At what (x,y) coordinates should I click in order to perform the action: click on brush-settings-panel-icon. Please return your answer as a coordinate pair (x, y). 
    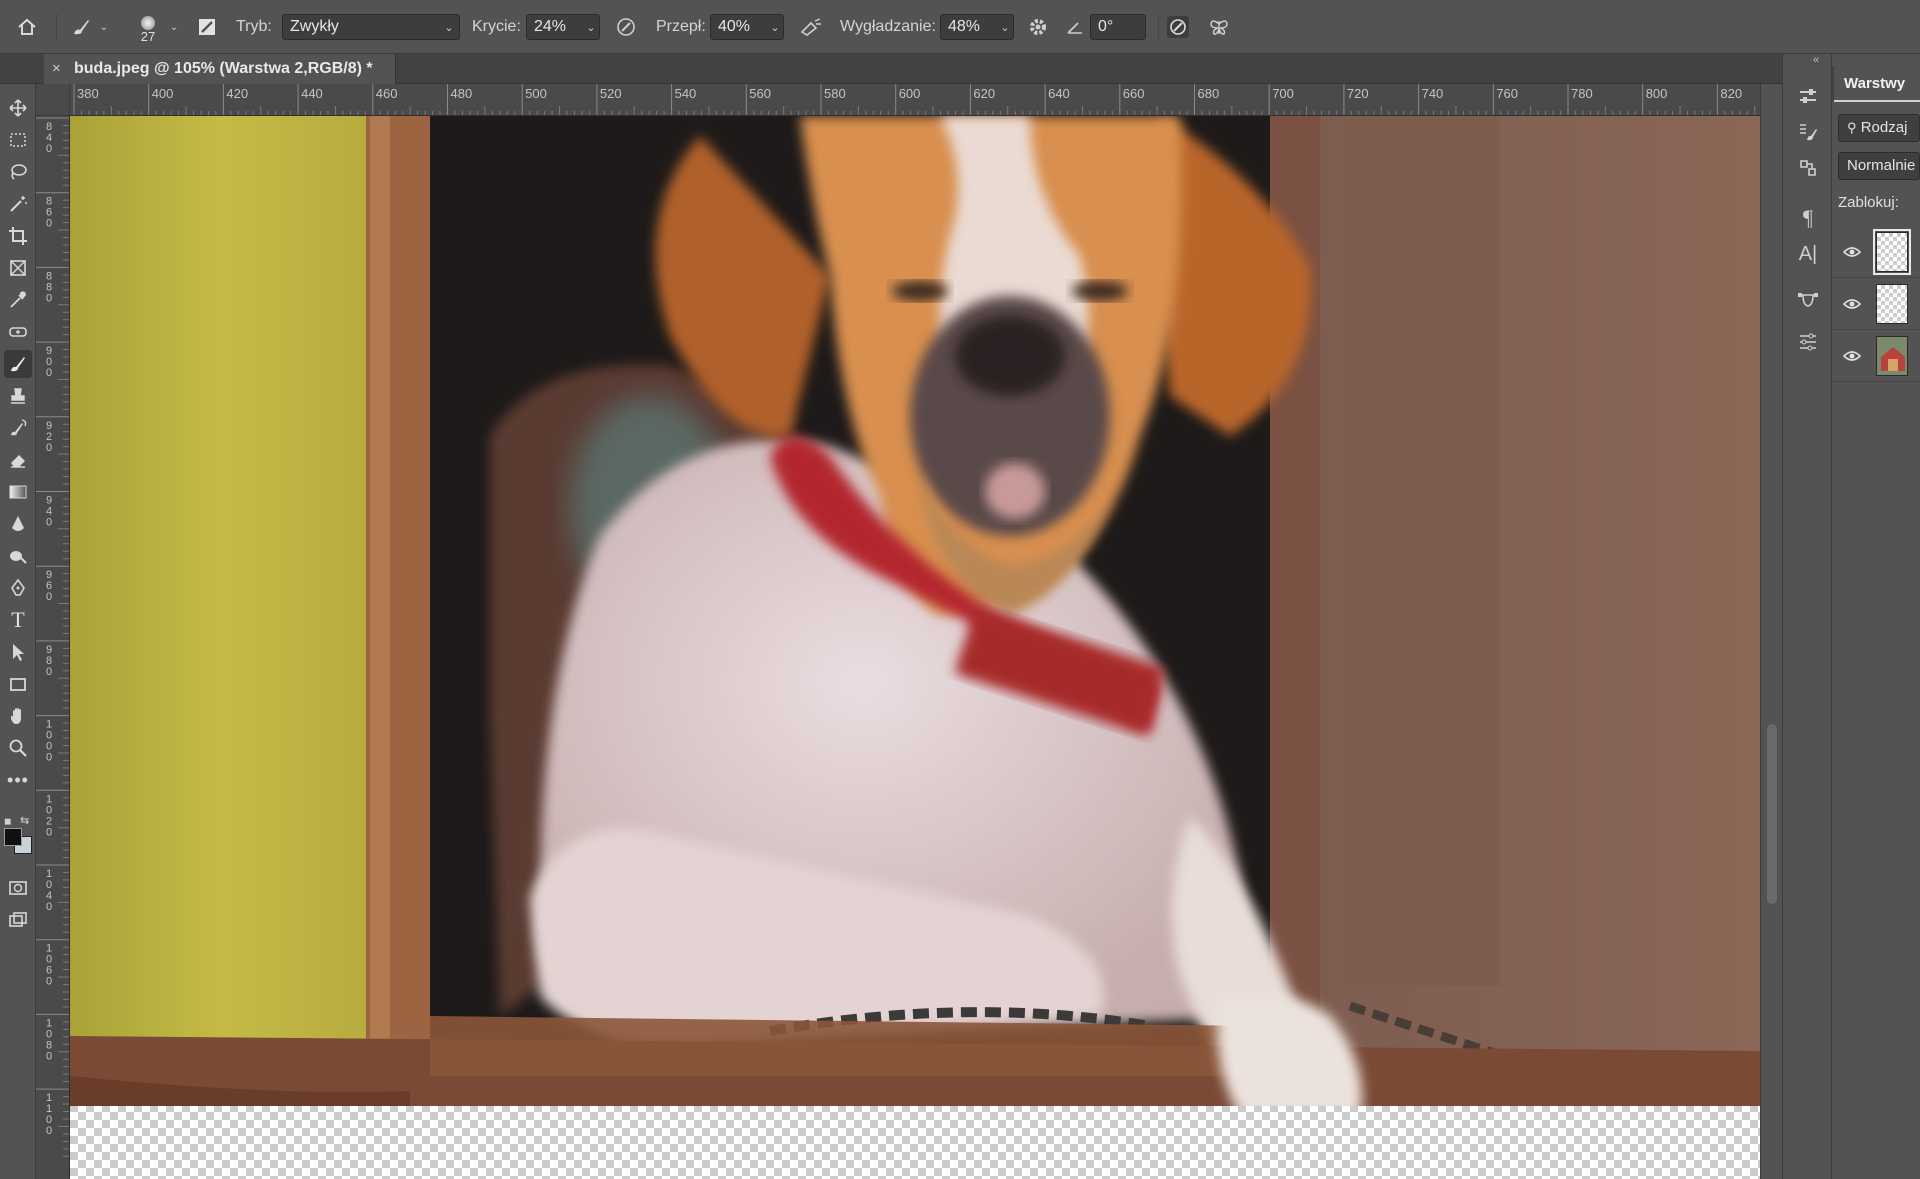
    Looking at the image, I should click on (207, 27).